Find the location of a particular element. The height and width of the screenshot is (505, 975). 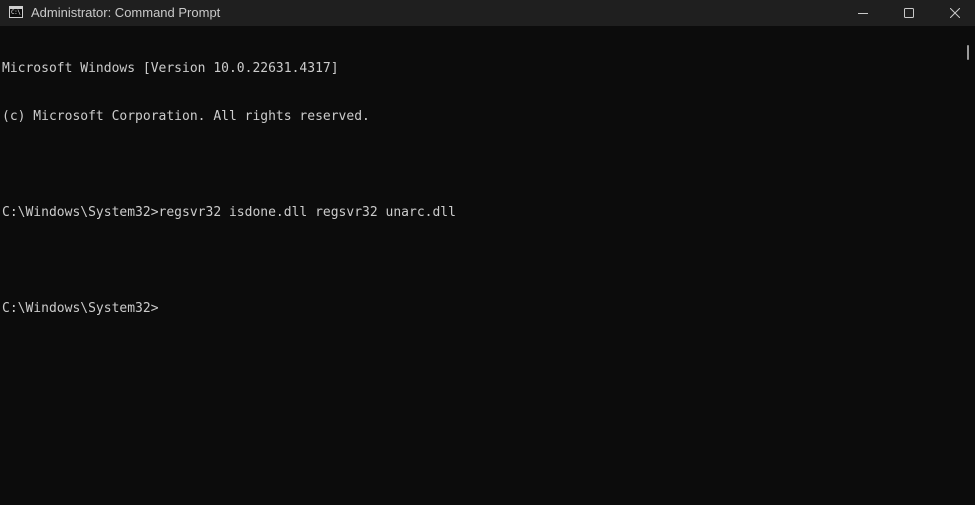

cmd-icon-text: C:\ is located at coordinates (16, 12).